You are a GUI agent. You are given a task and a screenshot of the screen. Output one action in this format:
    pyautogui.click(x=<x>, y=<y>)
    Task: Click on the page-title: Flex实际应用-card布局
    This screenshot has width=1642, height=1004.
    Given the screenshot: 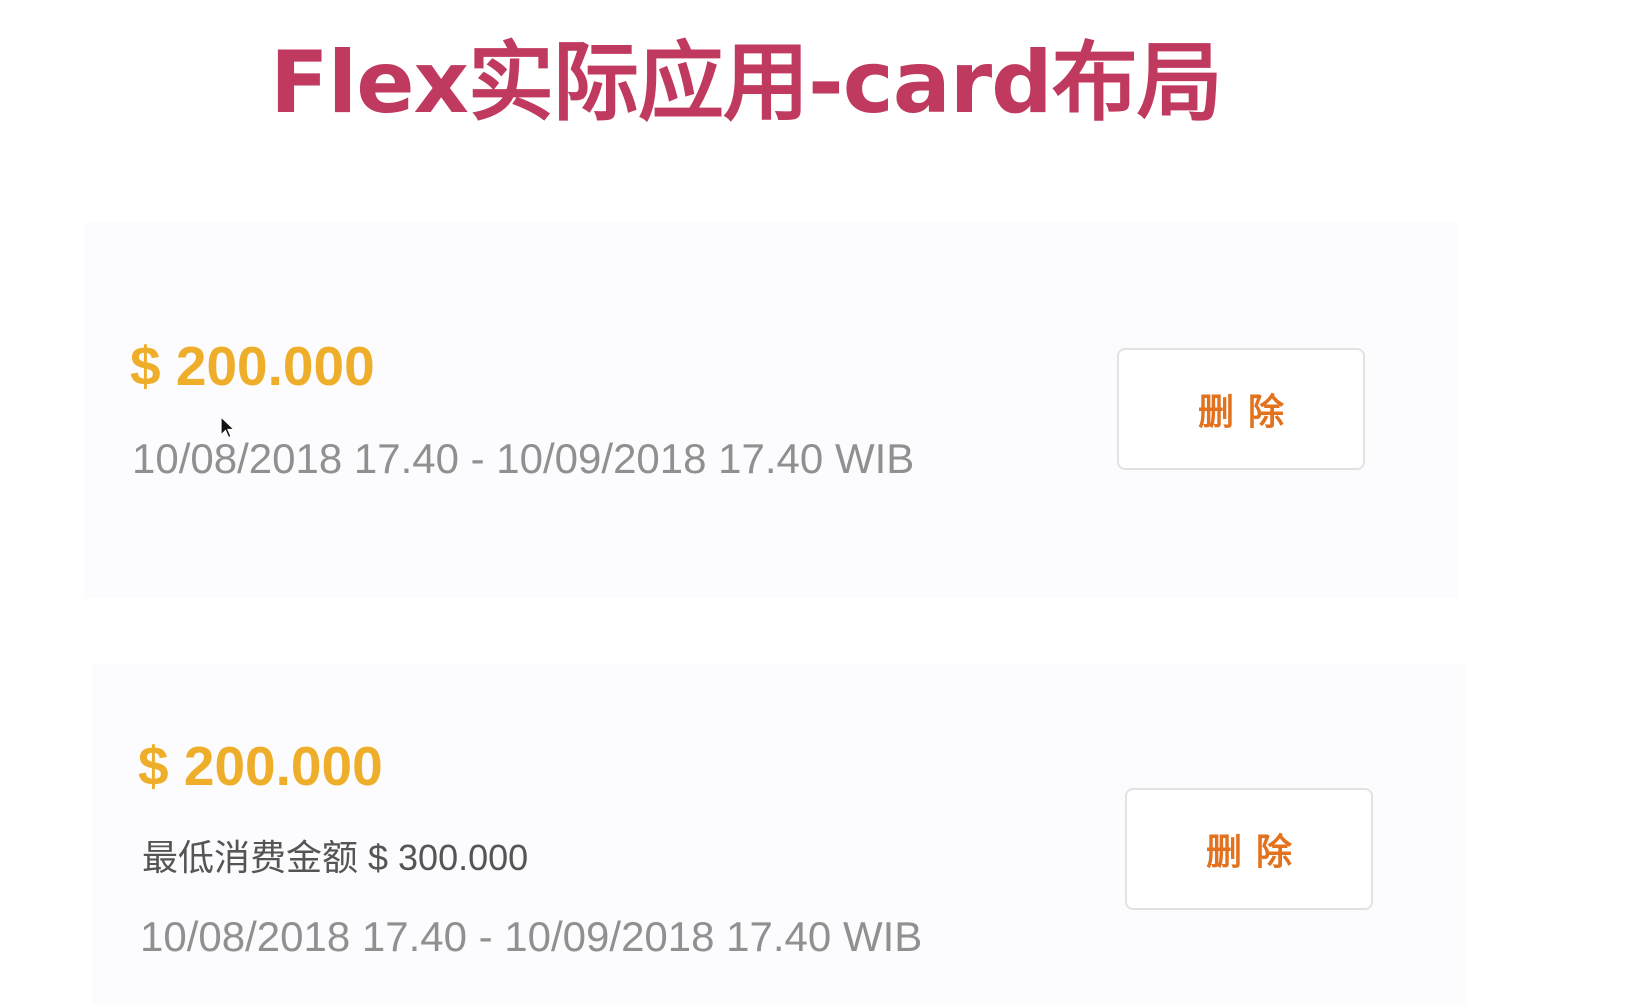 What is the action you would take?
    pyautogui.click(x=746, y=83)
    